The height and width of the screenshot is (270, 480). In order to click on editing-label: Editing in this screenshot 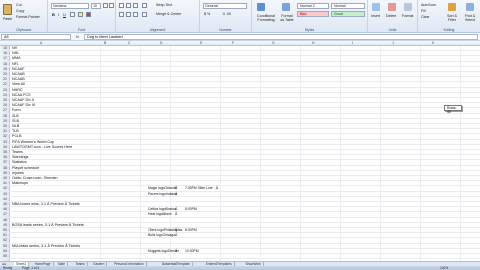, I will do `click(449, 30)`.